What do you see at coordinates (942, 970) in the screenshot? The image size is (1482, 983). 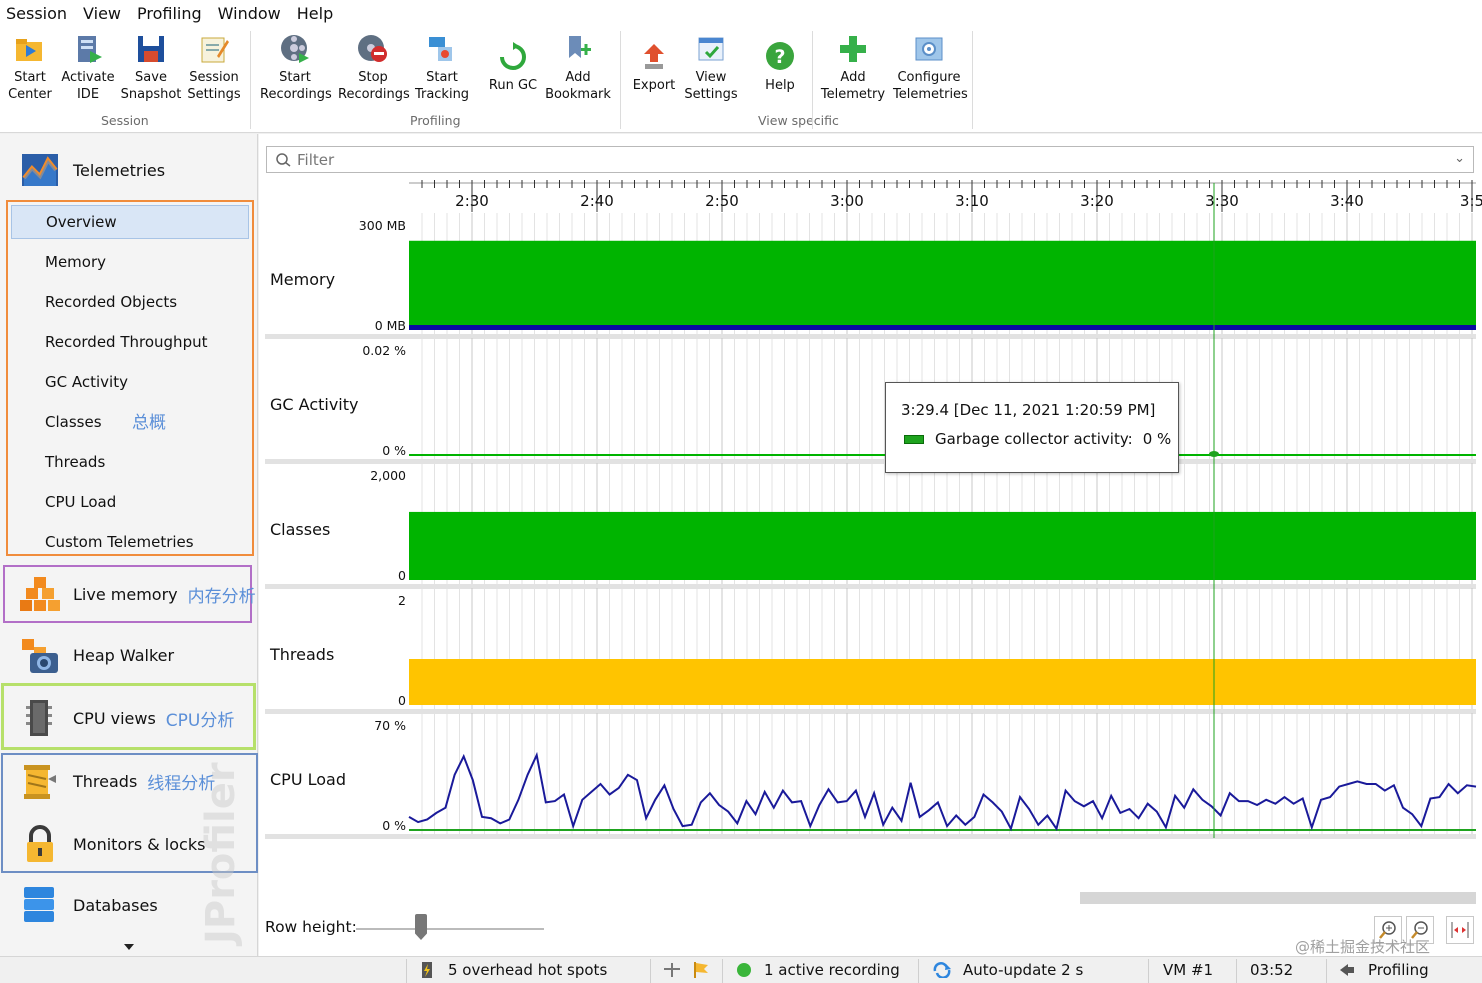 I see `refresh-icon` at bounding box center [942, 970].